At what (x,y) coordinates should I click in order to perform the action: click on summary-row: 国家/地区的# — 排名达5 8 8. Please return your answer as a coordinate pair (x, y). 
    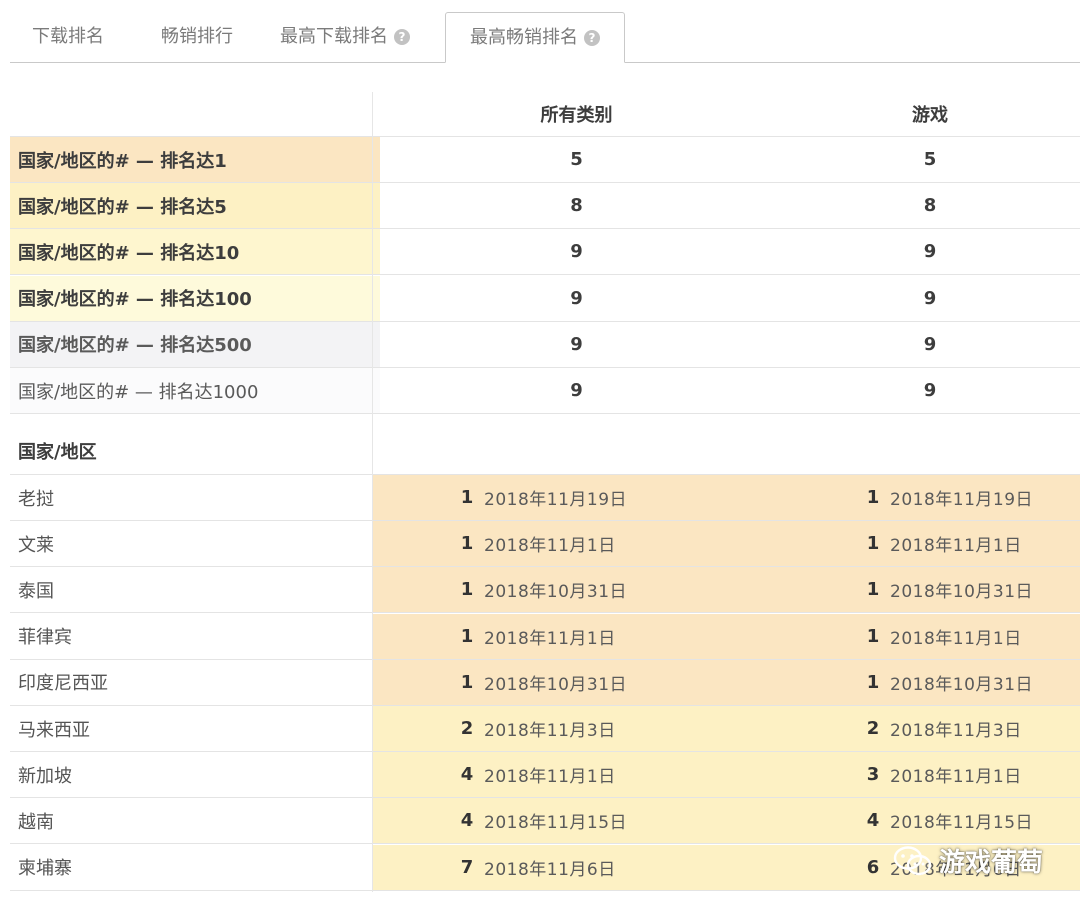
    Looking at the image, I should click on (545, 206).